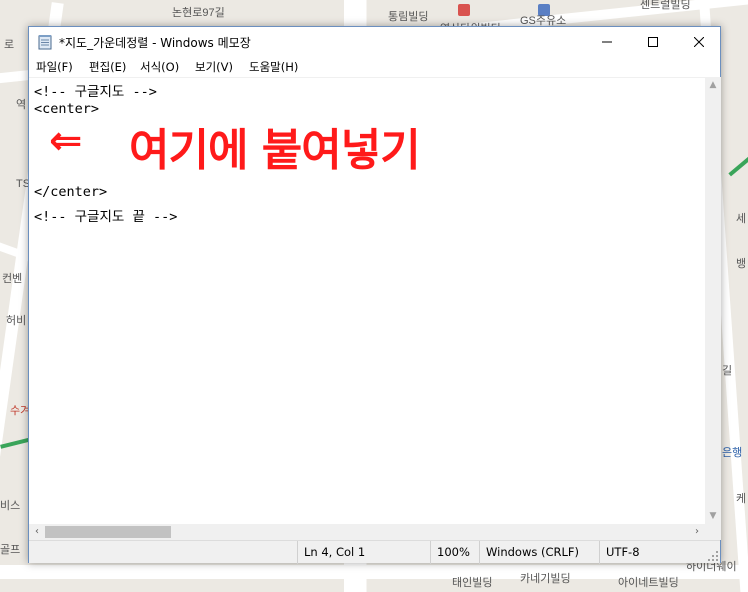 This screenshot has height=592, width=748. I want to click on menu-edit: 편집(E), so click(107, 67).